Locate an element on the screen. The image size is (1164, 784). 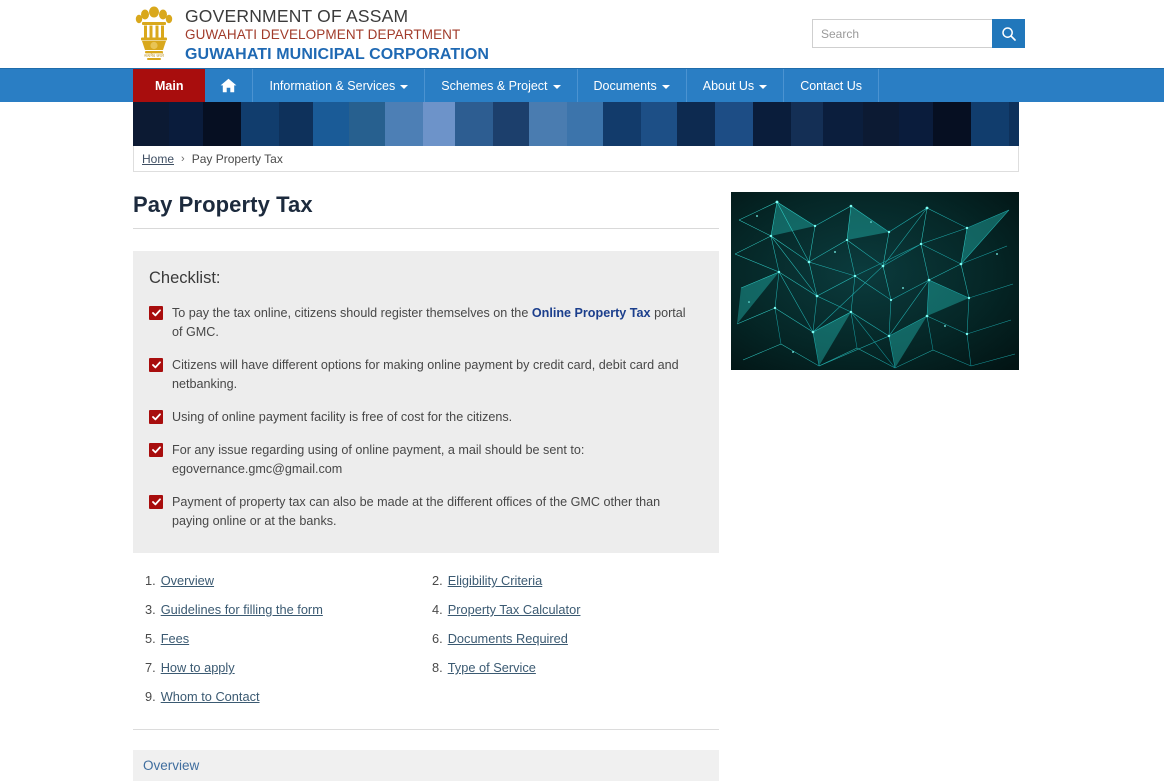
link-property-tax-calculator: Property Tax Calculator is located at coordinates (514, 609).